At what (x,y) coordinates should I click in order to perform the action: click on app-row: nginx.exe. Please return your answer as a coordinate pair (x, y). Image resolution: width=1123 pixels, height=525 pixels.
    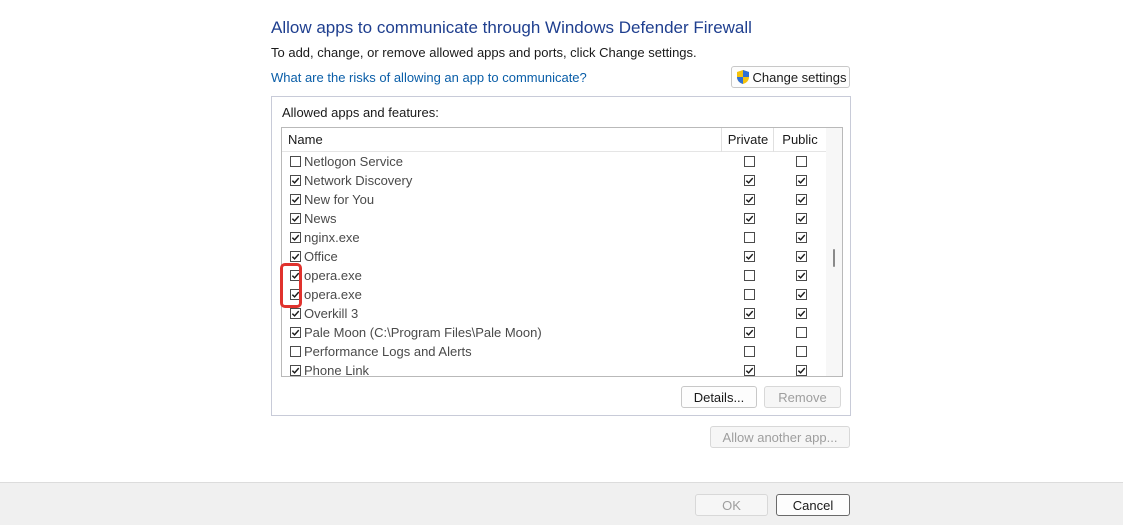
    Looking at the image, I should click on (554, 237).